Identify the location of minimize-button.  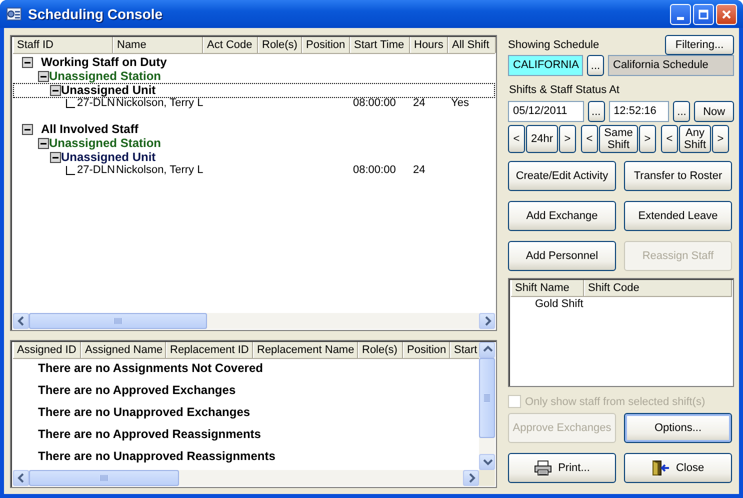
(680, 14).